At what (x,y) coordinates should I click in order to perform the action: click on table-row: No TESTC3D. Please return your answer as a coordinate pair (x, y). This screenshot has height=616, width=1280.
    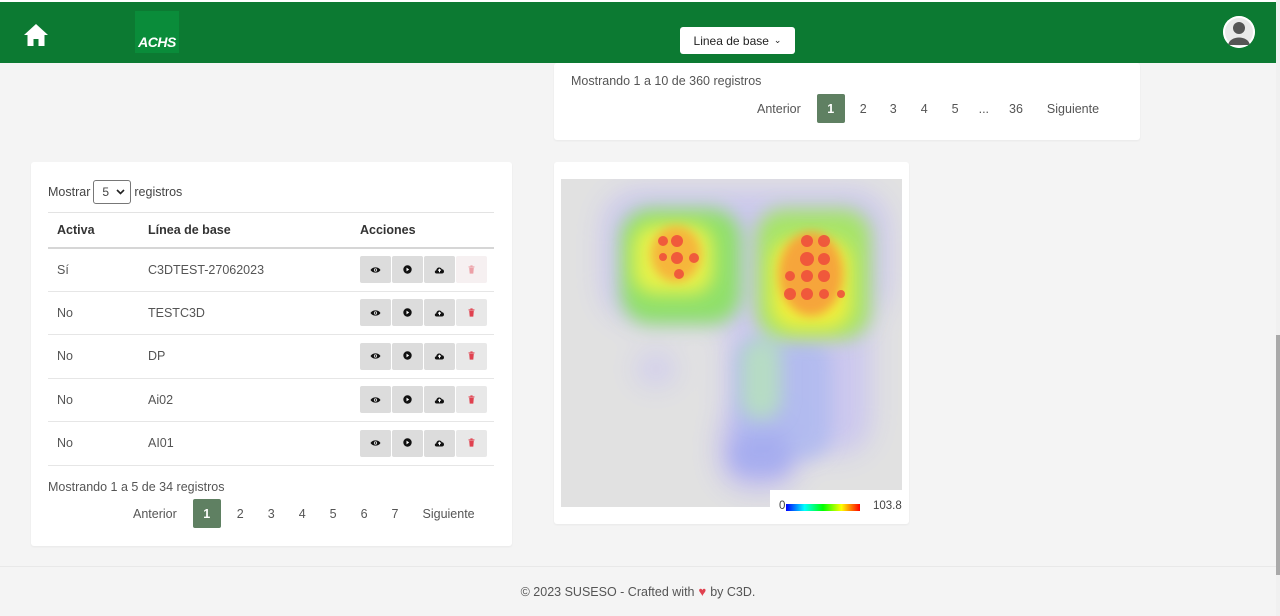
    Looking at the image, I should click on (271, 313).